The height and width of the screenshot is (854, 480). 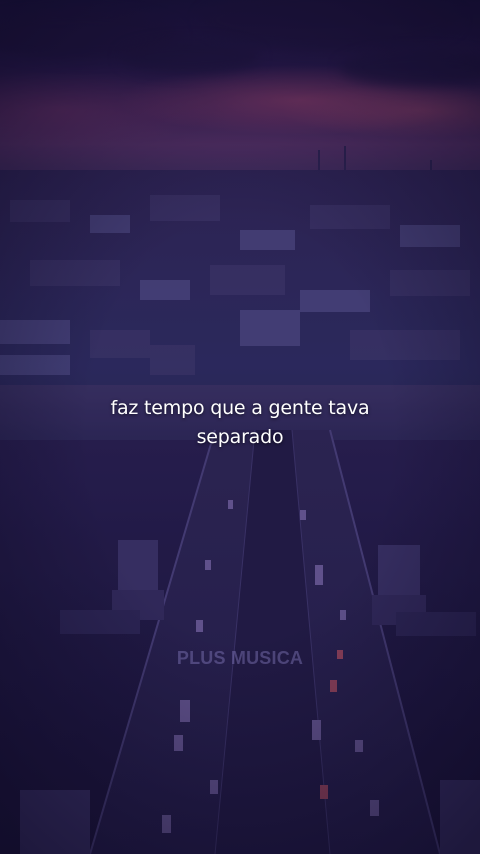 What do you see at coordinates (240, 423) in the screenshot?
I see `lyric-caption: faz tempo que a gente tava separado` at bounding box center [240, 423].